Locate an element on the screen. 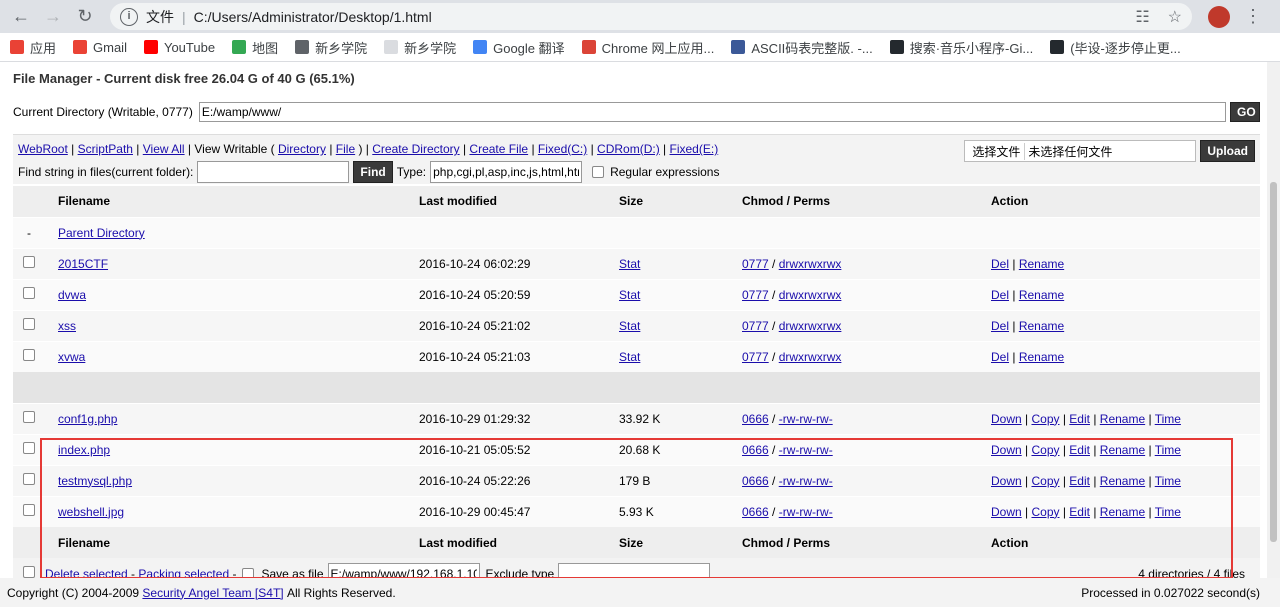 This screenshot has width=1280, height=607. drive-c-link: Fixed(C:) is located at coordinates (562, 149).